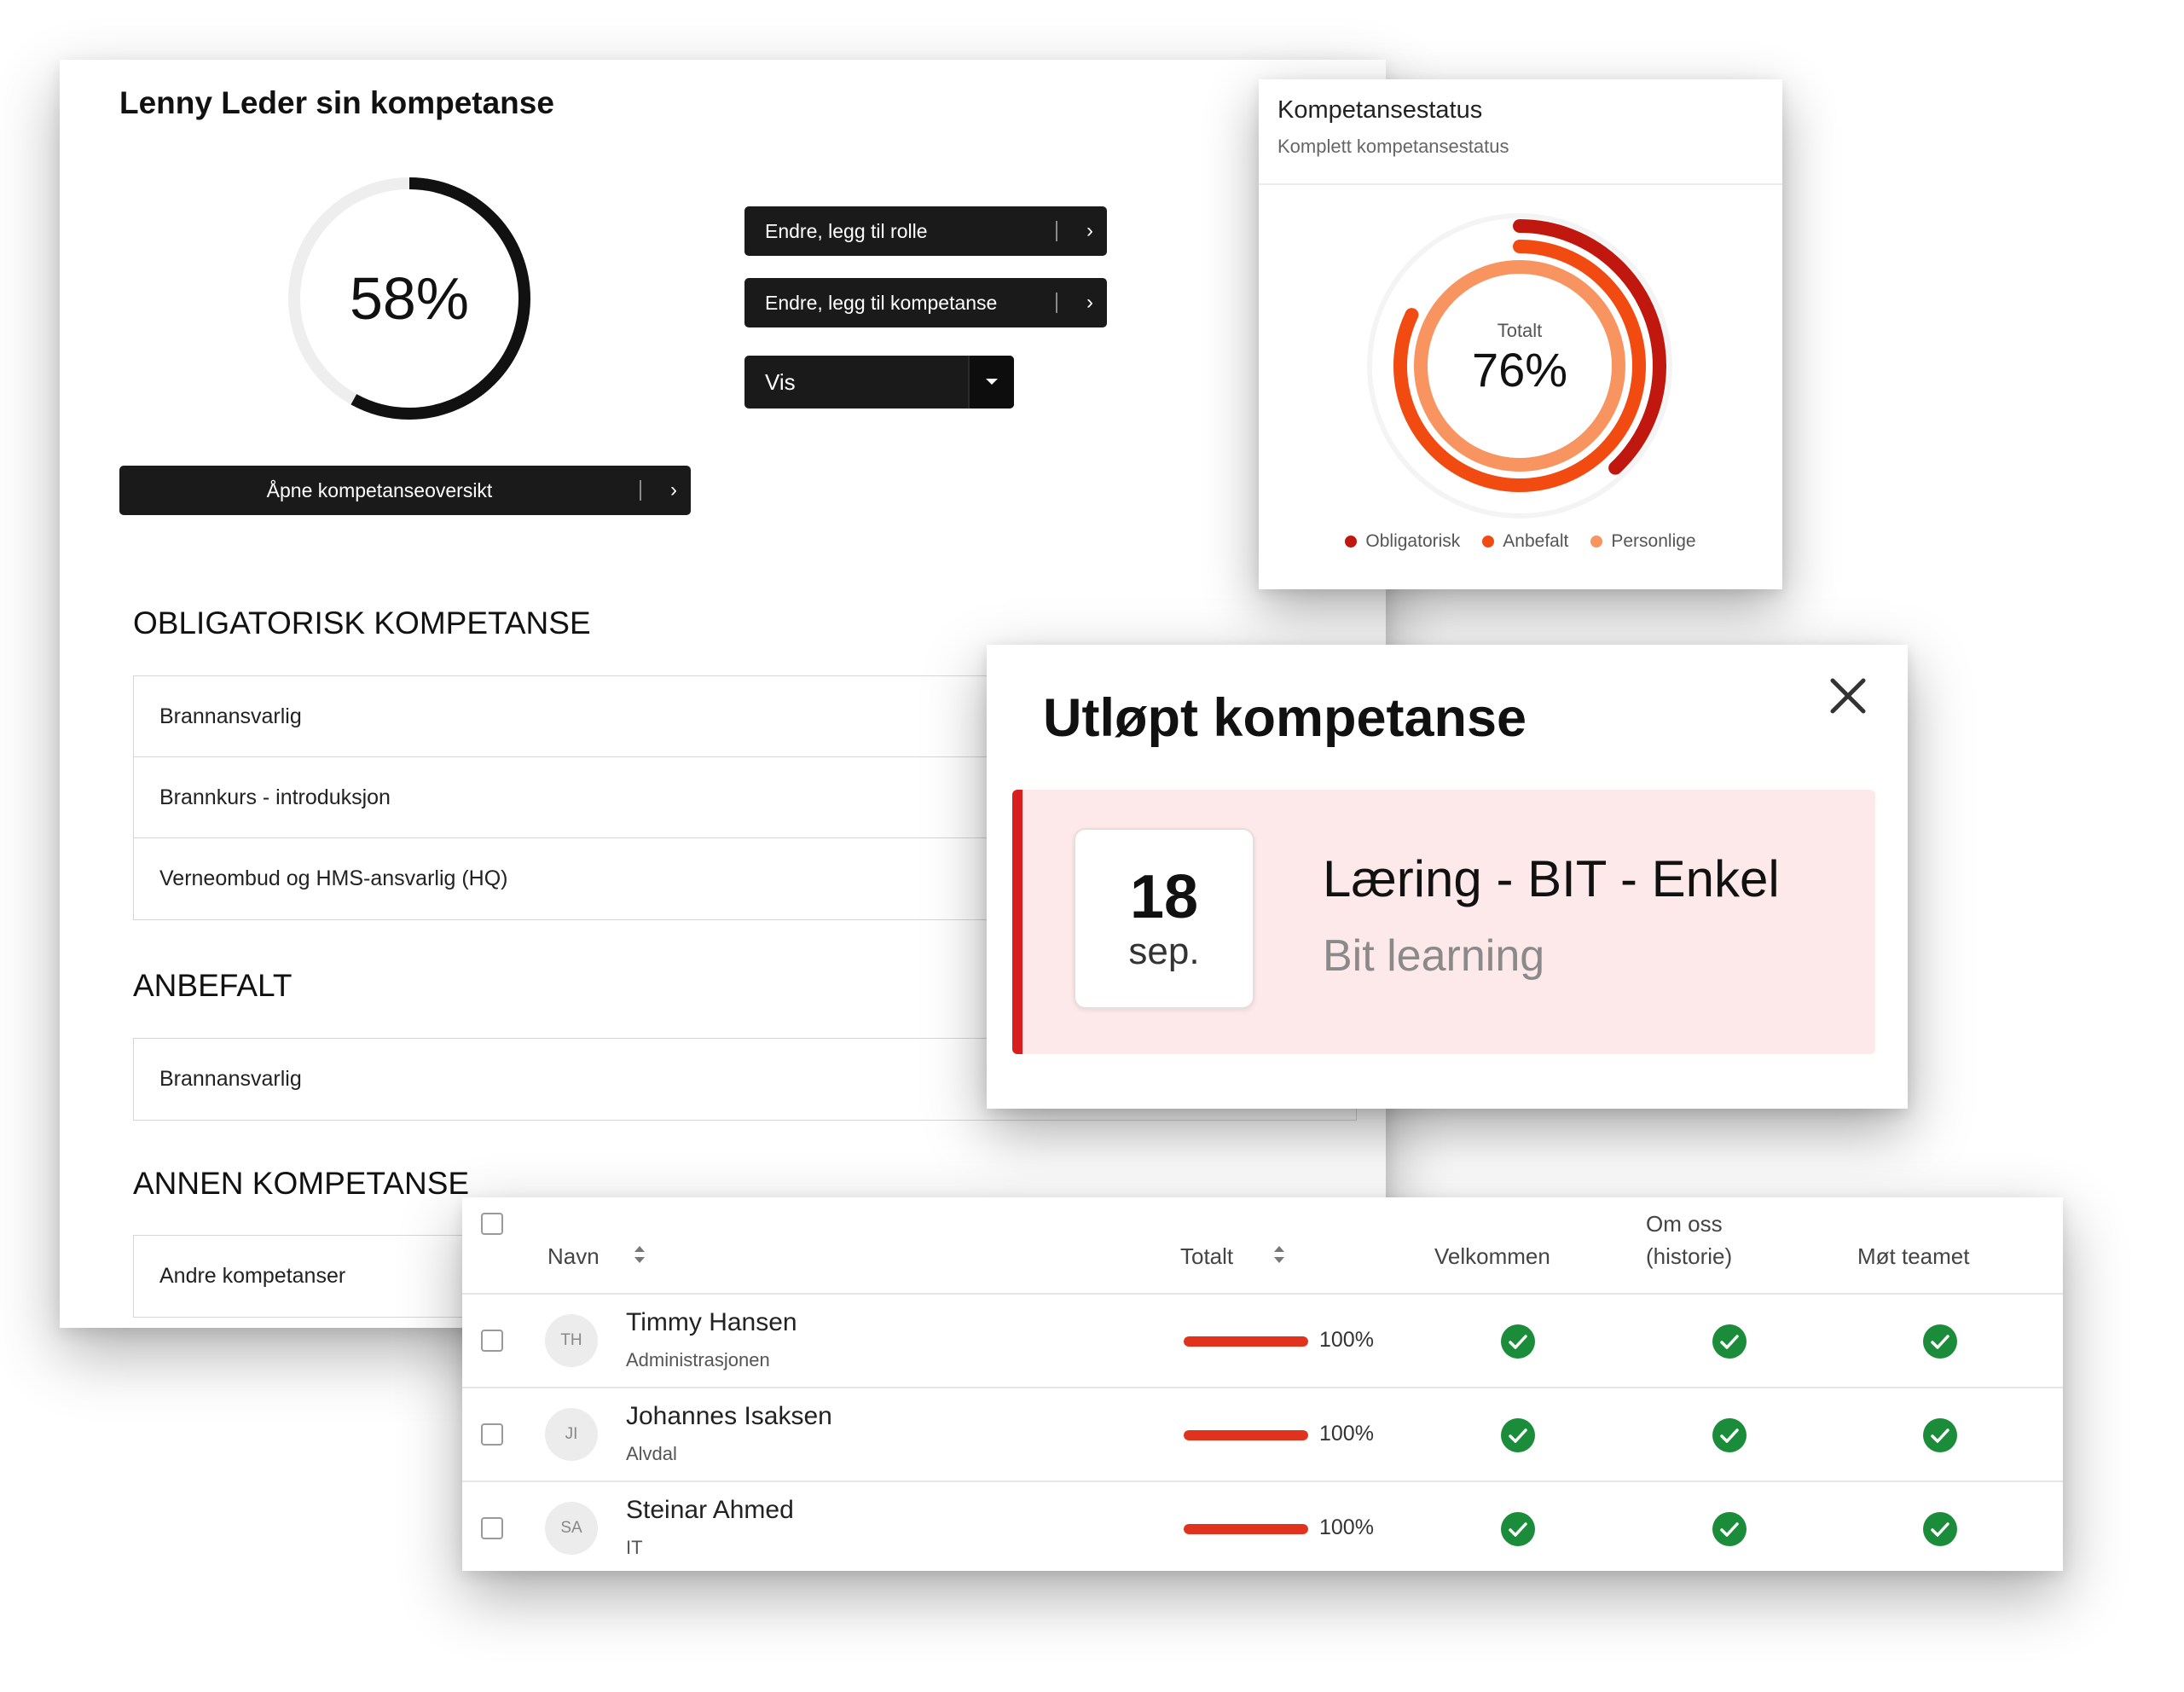 The width and height of the screenshot is (2184, 1692). What do you see at coordinates (1393, 146) in the screenshot?
I see `status-subtitle: Komplett kompetansestatus` at bounding box center [1393, 146].